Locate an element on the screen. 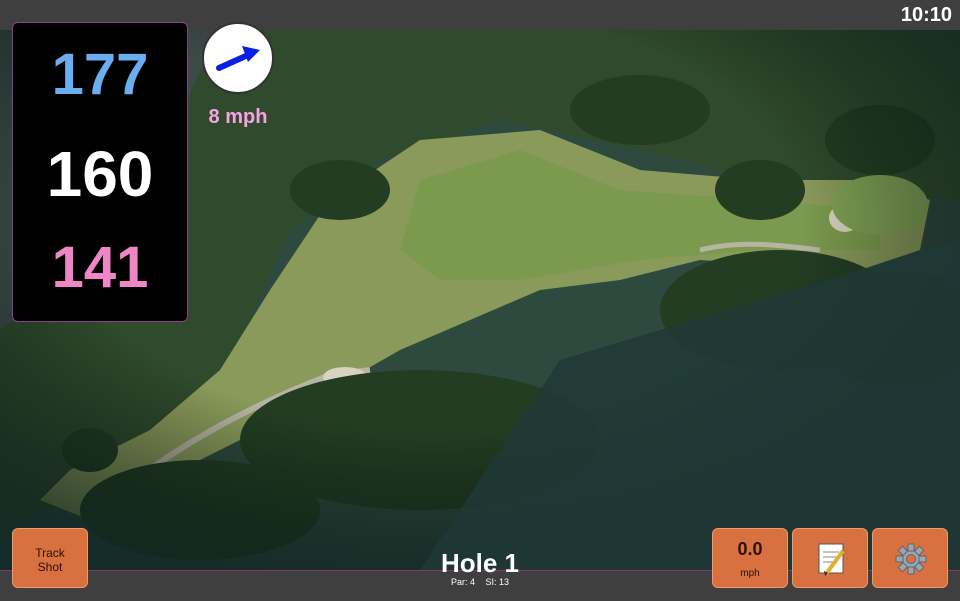  middle-distance: 160 is located at coordinates (100, 174).